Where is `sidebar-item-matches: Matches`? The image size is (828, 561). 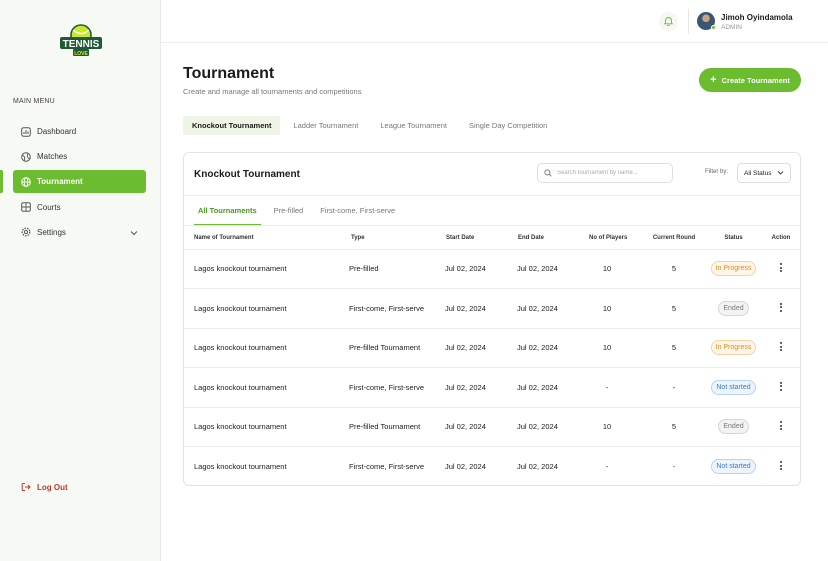 sidebar-item-matches: Matches is located at coordinates (79, 156).